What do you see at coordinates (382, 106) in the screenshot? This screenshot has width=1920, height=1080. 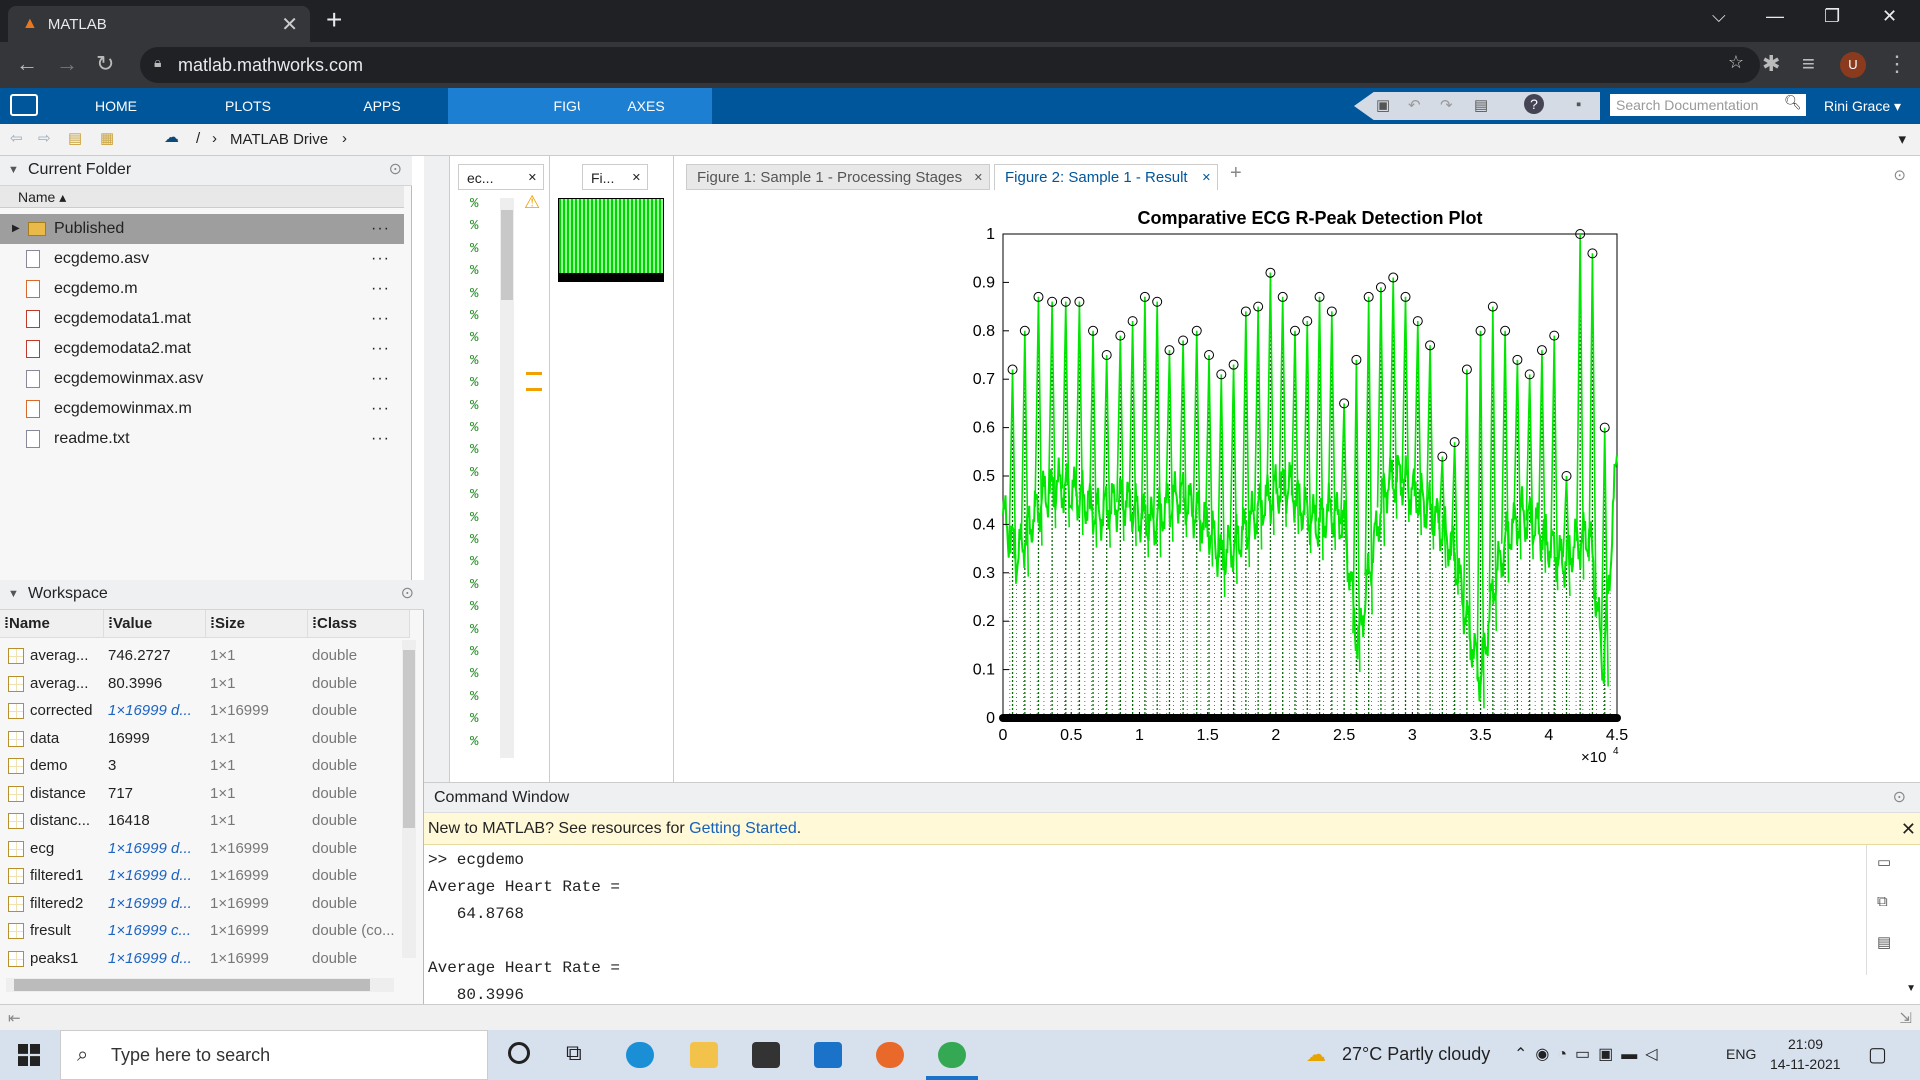 I see `ribbon-tab-apps: APPS` at bounding box center [382, 106].